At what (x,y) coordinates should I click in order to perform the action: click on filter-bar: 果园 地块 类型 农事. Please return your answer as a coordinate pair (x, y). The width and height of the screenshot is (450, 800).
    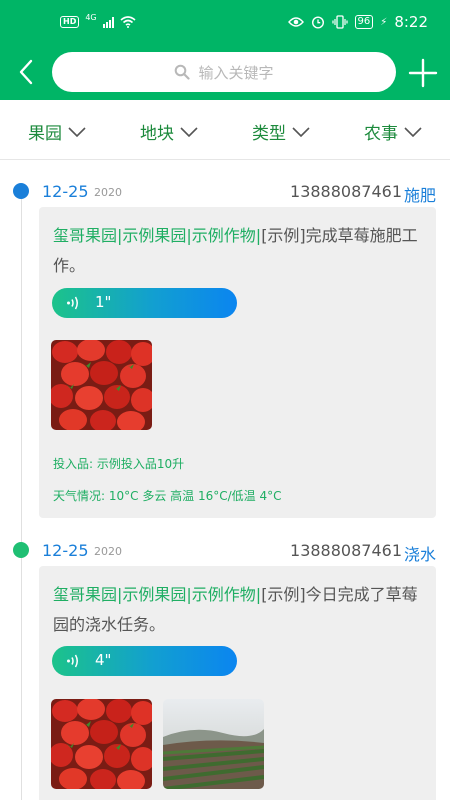
    Looking at the image, I should click on (225, 130).